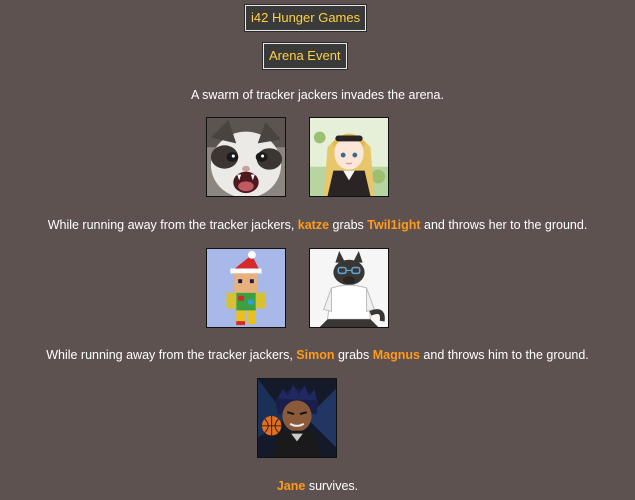 The image size is (635, 500). Describe the element at coordinates (332, 486) in the screenshot. I see `event-text: survives.` at that location.